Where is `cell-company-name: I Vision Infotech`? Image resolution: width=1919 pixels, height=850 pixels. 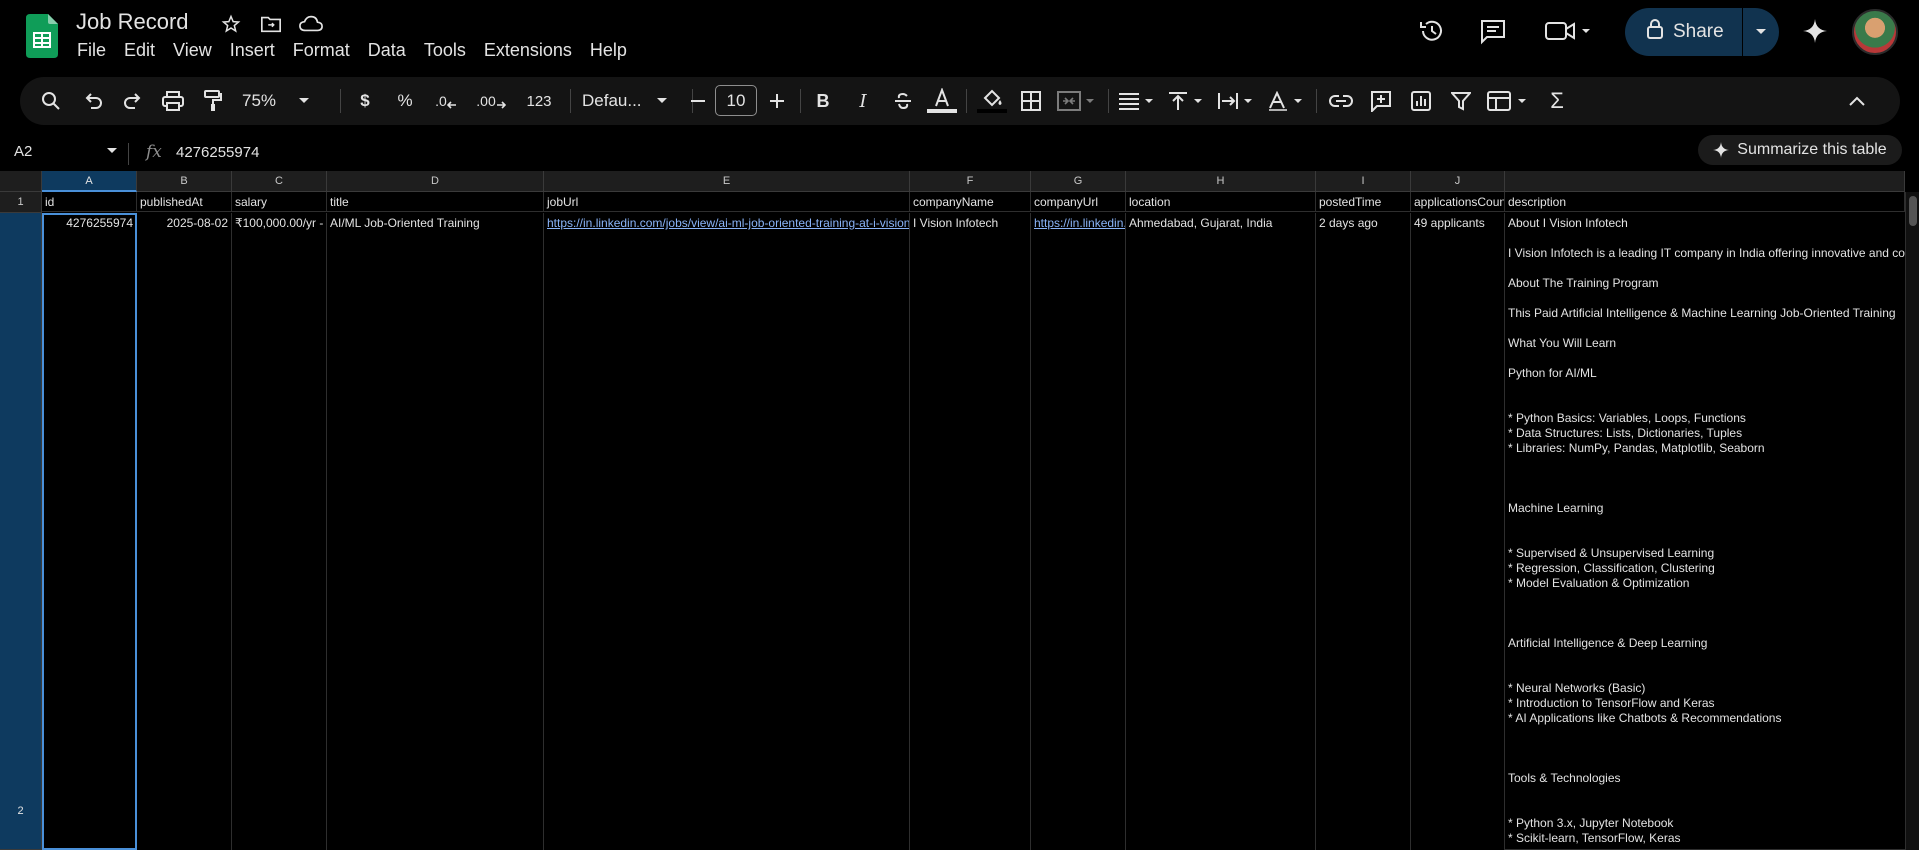 cell-company-name: I Vision Infotech is located at coordinates (970, 531).